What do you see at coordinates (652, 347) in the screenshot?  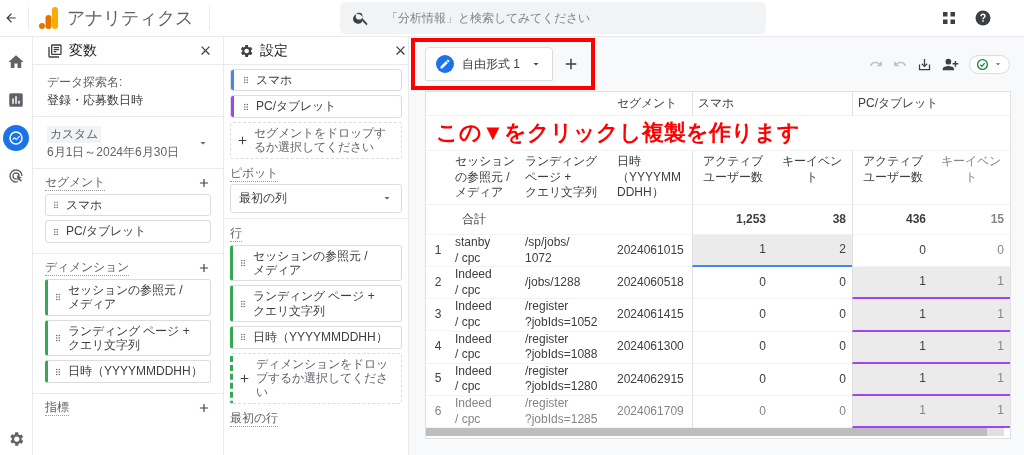 I see `table-cell: 2024061300` at bounding box center [652, 347].